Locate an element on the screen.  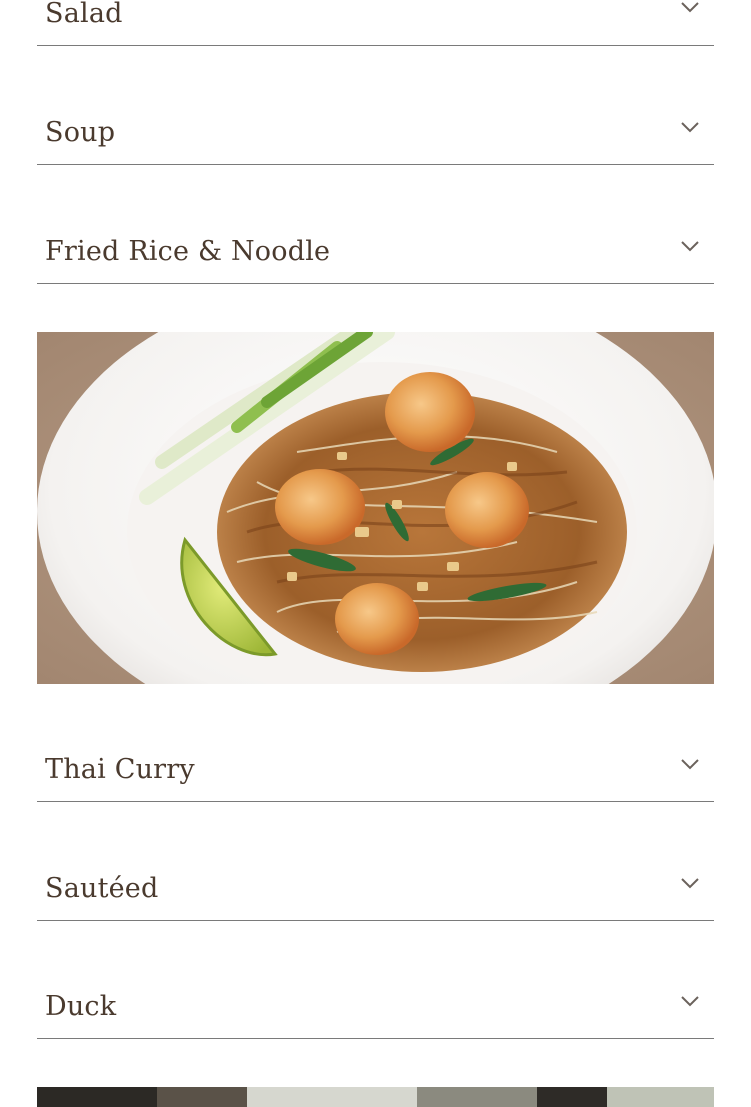
bottom-photo-illustration is located at coordinates (375, 1097).